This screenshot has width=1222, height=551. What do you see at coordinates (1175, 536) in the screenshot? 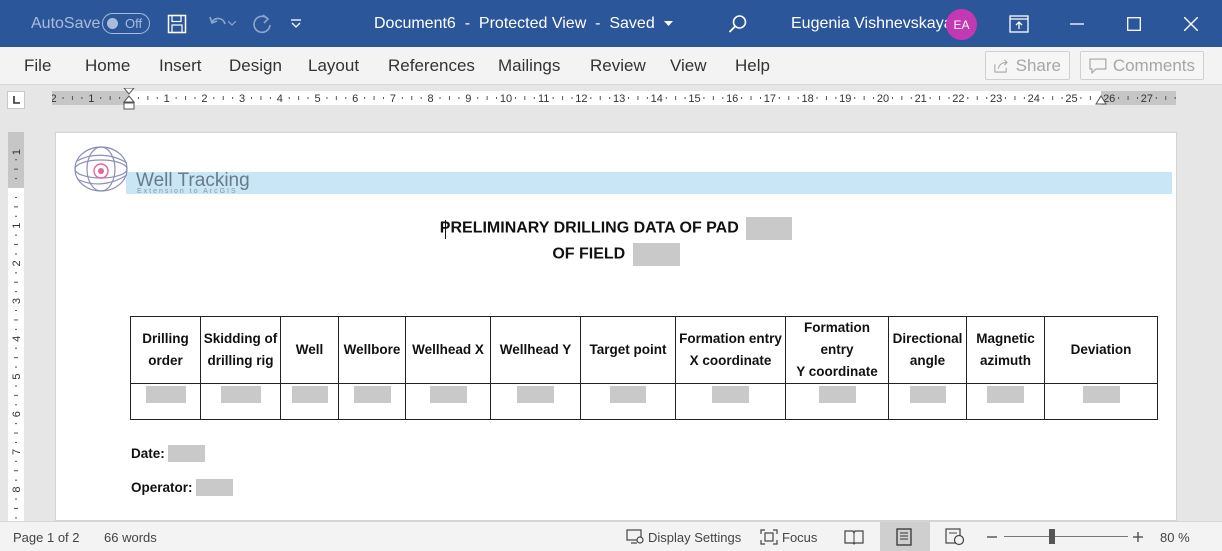
I see `zoom-level: 80 %` at bounding box center [1175, 536].